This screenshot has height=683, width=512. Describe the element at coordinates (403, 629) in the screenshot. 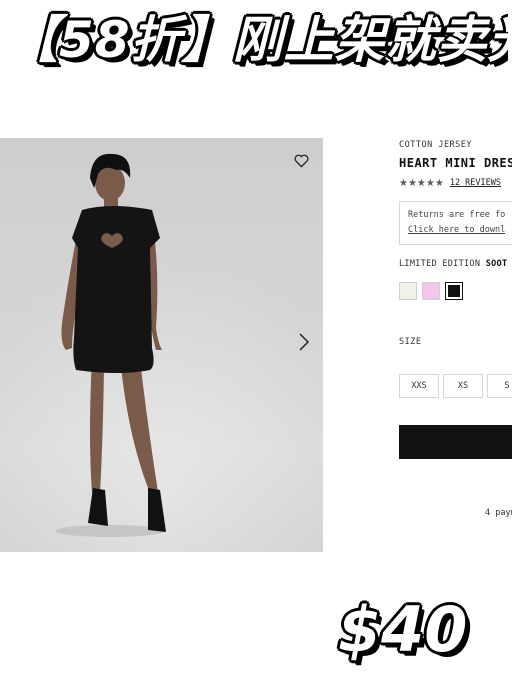

I see `price-overlay: $40` at that location.